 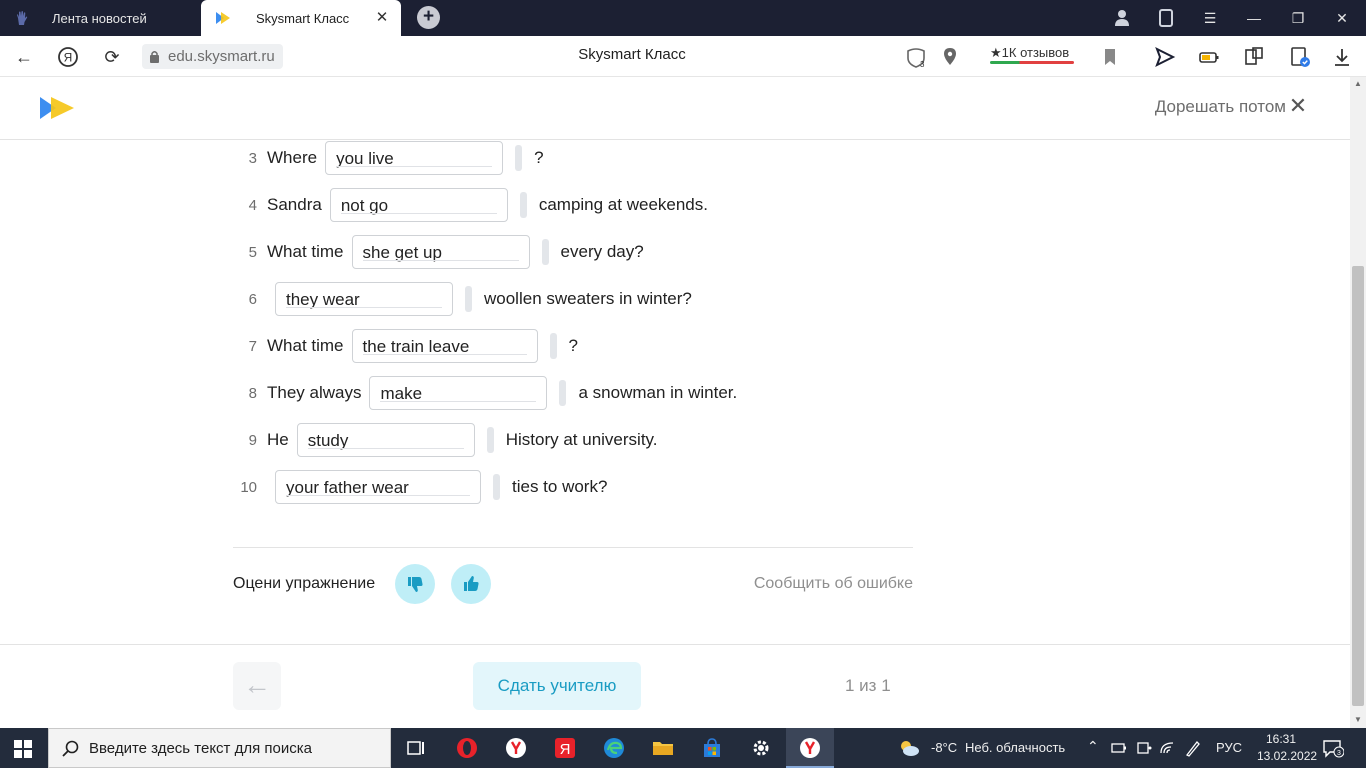 I want to click on active-taskbar-app, so click(x=810, y=748).